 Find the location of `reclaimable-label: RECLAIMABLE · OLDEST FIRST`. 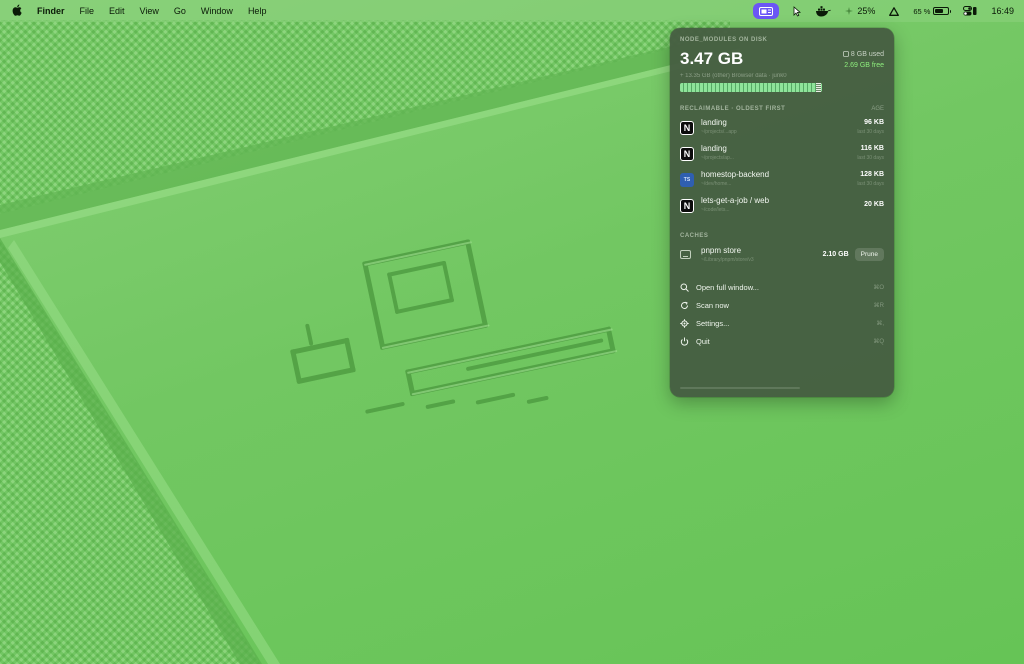

reclaimable-label: RECLAIMABLE · OLDEST FIRST is located at coordinates (733, 109).